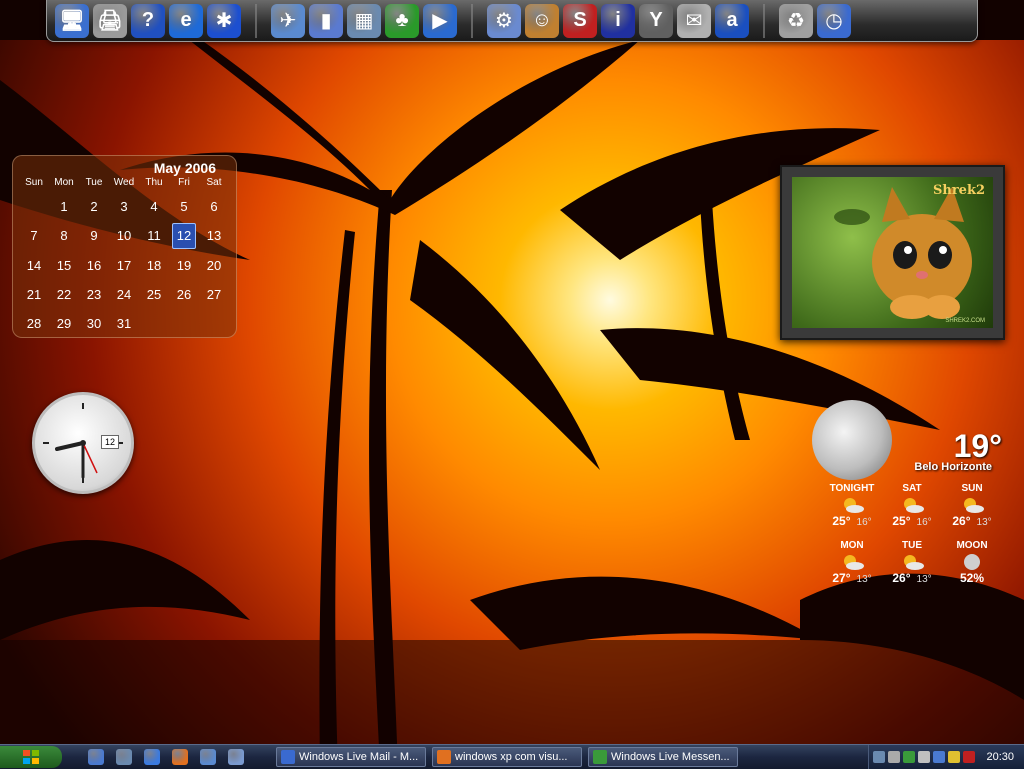 This screenshot has height=769, width=1024. What do you see at coordinates (186, 20) in the screenshot?
I see `internet-explorer-icon: e` at bounding box center [186, 20].